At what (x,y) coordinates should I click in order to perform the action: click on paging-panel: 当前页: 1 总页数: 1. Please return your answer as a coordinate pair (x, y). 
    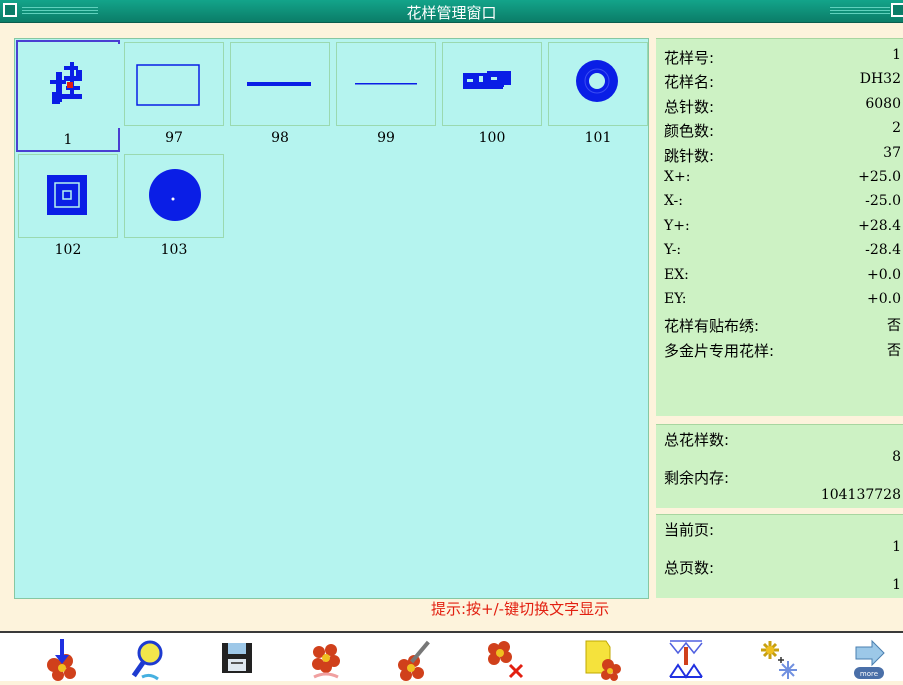
    Looking at the image, I should click on (779, 556).